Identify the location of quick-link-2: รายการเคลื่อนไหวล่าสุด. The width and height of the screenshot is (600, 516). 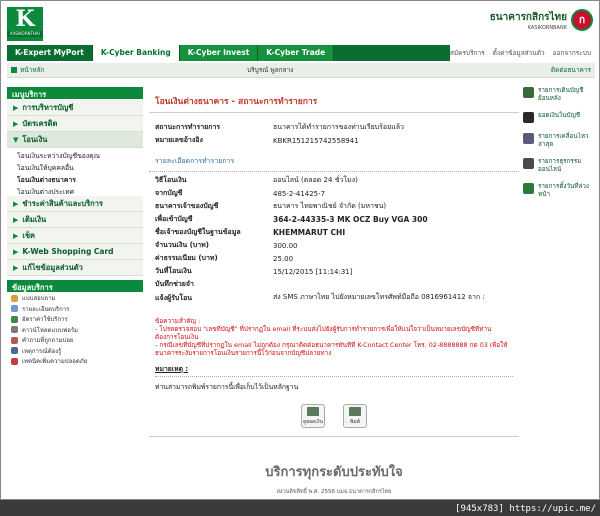
(558, 140).